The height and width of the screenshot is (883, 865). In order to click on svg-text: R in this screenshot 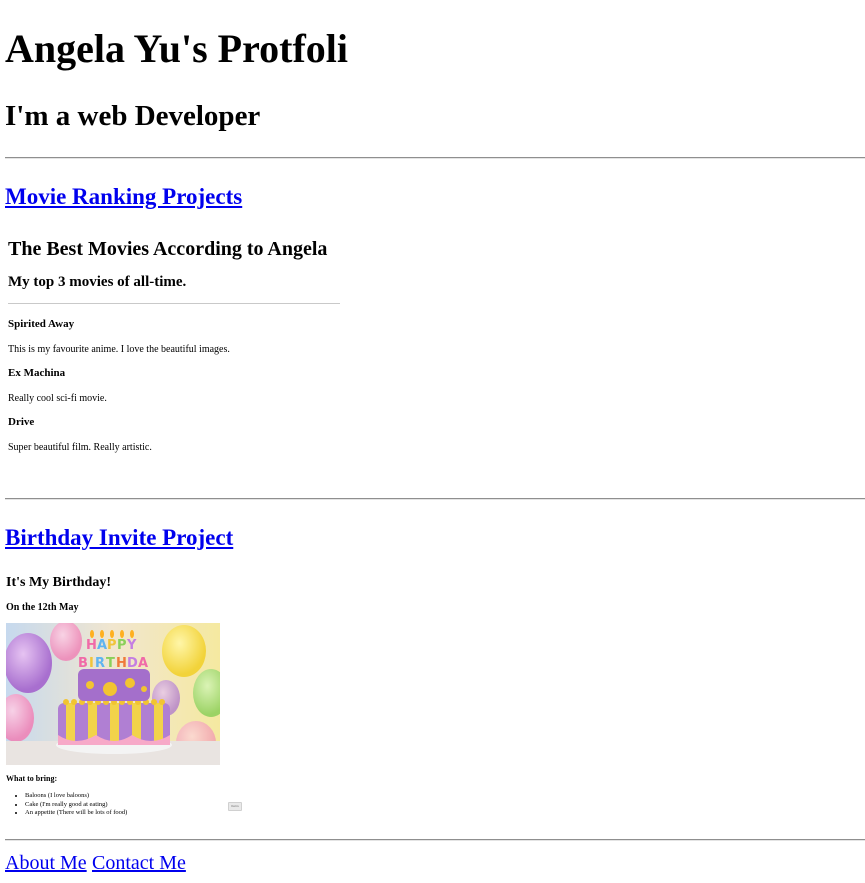, I will do `click(100, 663)`.